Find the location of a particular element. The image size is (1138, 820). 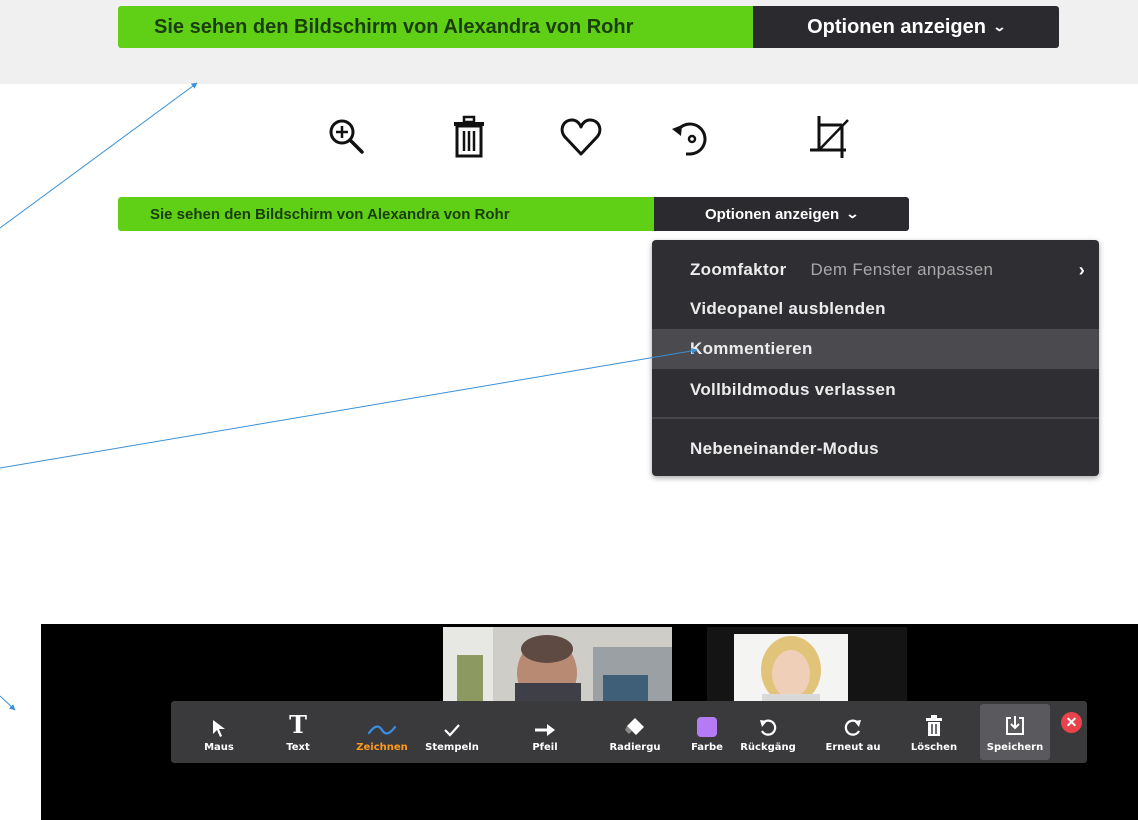

arrow-icon is located at coordinates (545, 730).